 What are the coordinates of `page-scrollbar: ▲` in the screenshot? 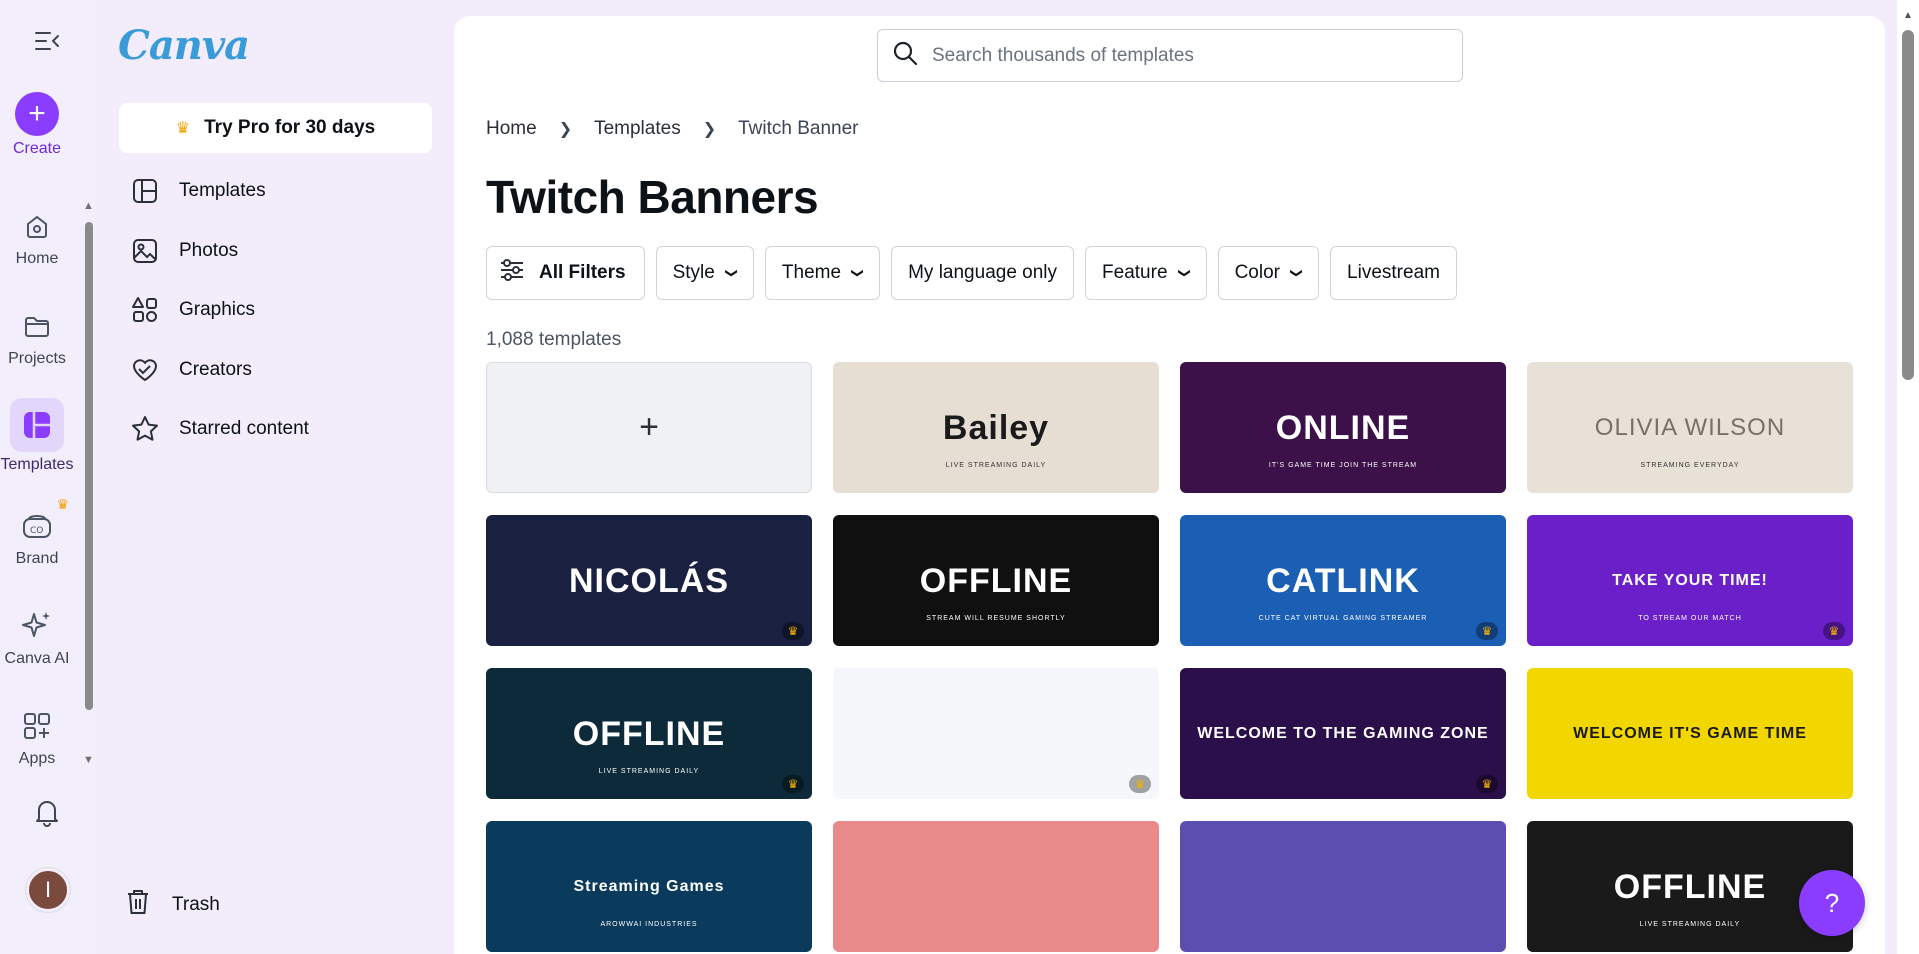 It's located at (1908, 477).